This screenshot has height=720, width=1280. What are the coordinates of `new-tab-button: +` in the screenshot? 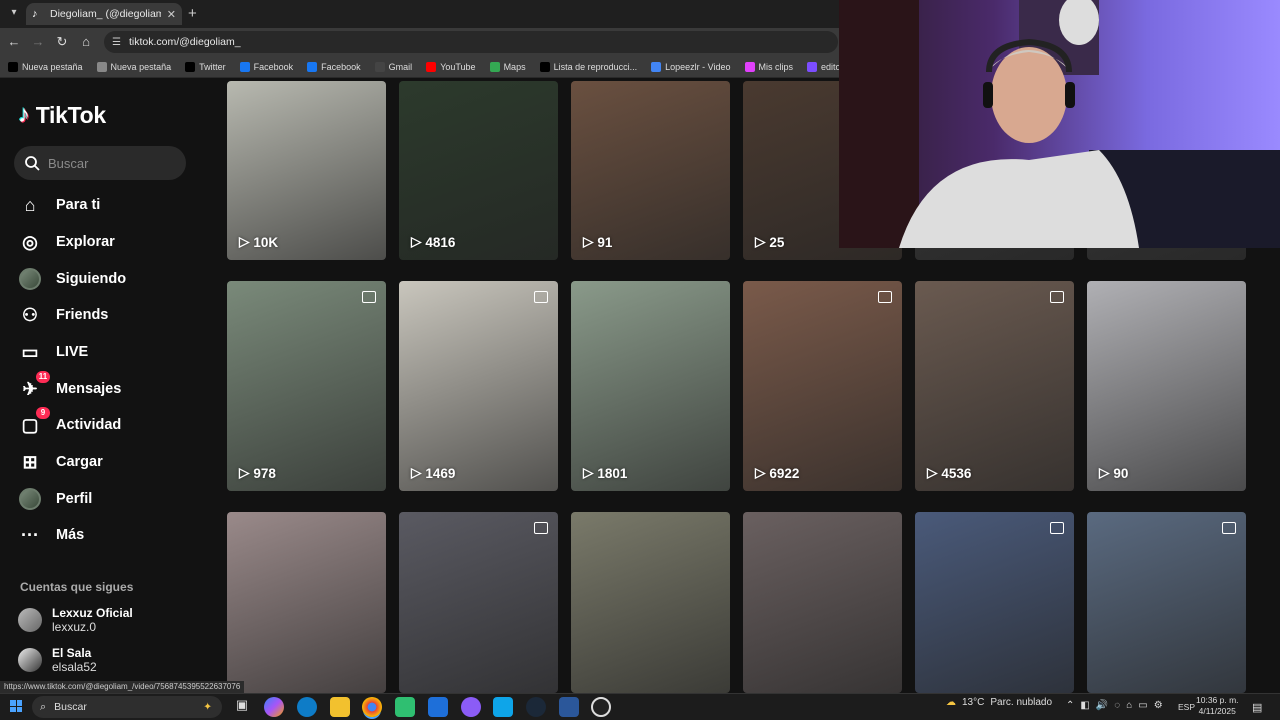 It's located at (192, 13).